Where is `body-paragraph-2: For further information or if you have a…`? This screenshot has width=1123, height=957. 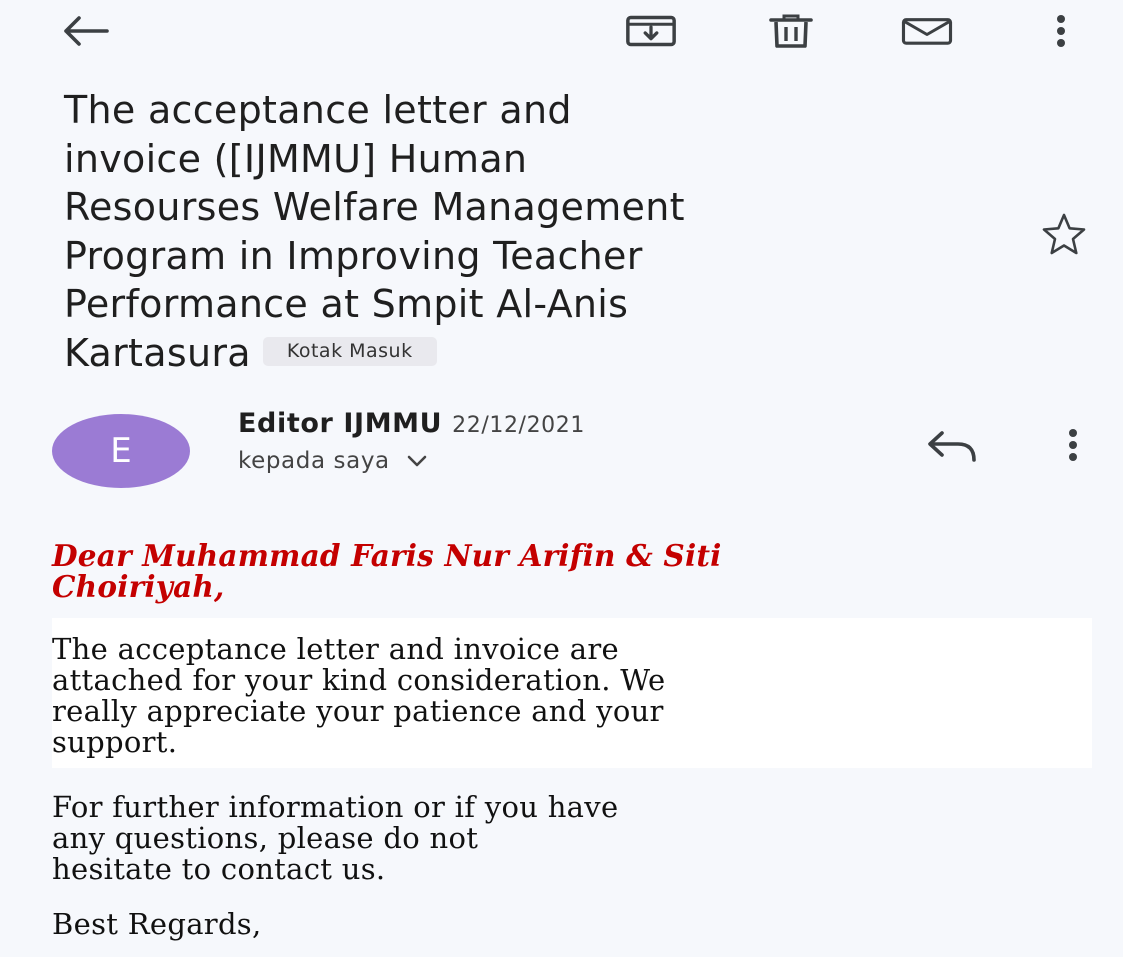
body-paragraph-2: For further information or if you have a… is located at coordinates (572, 838).